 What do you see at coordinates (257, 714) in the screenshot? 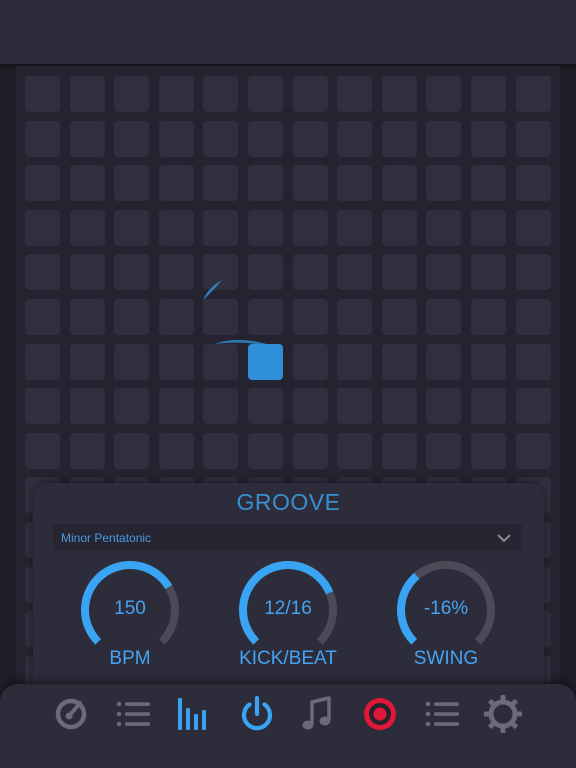
I see `power-button` at bounding box center [257, 714].